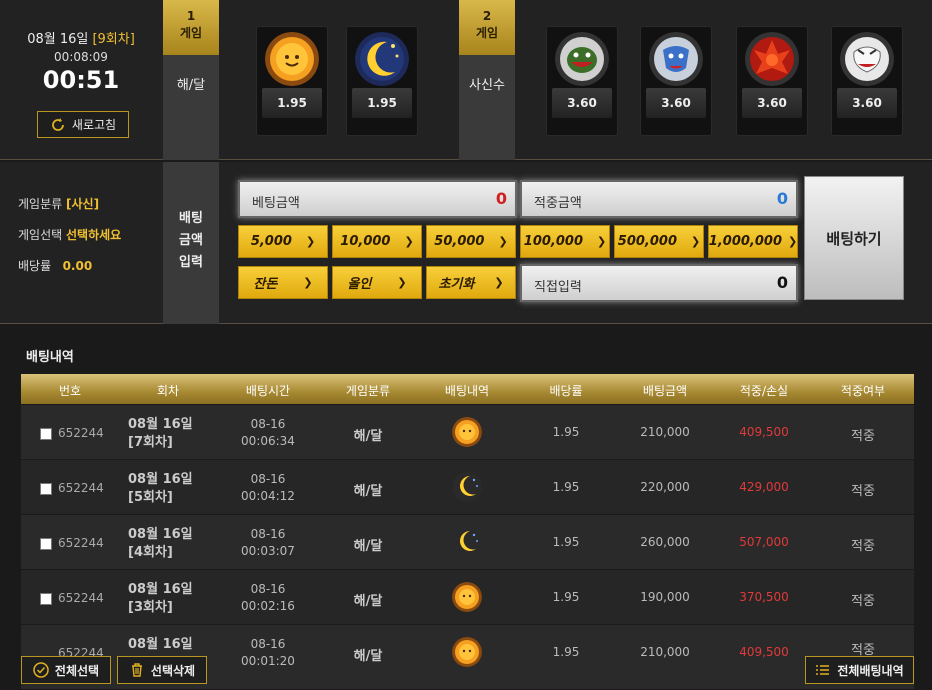  I want to click on delete-selected-button: 선택삭제, so click(162, 670).